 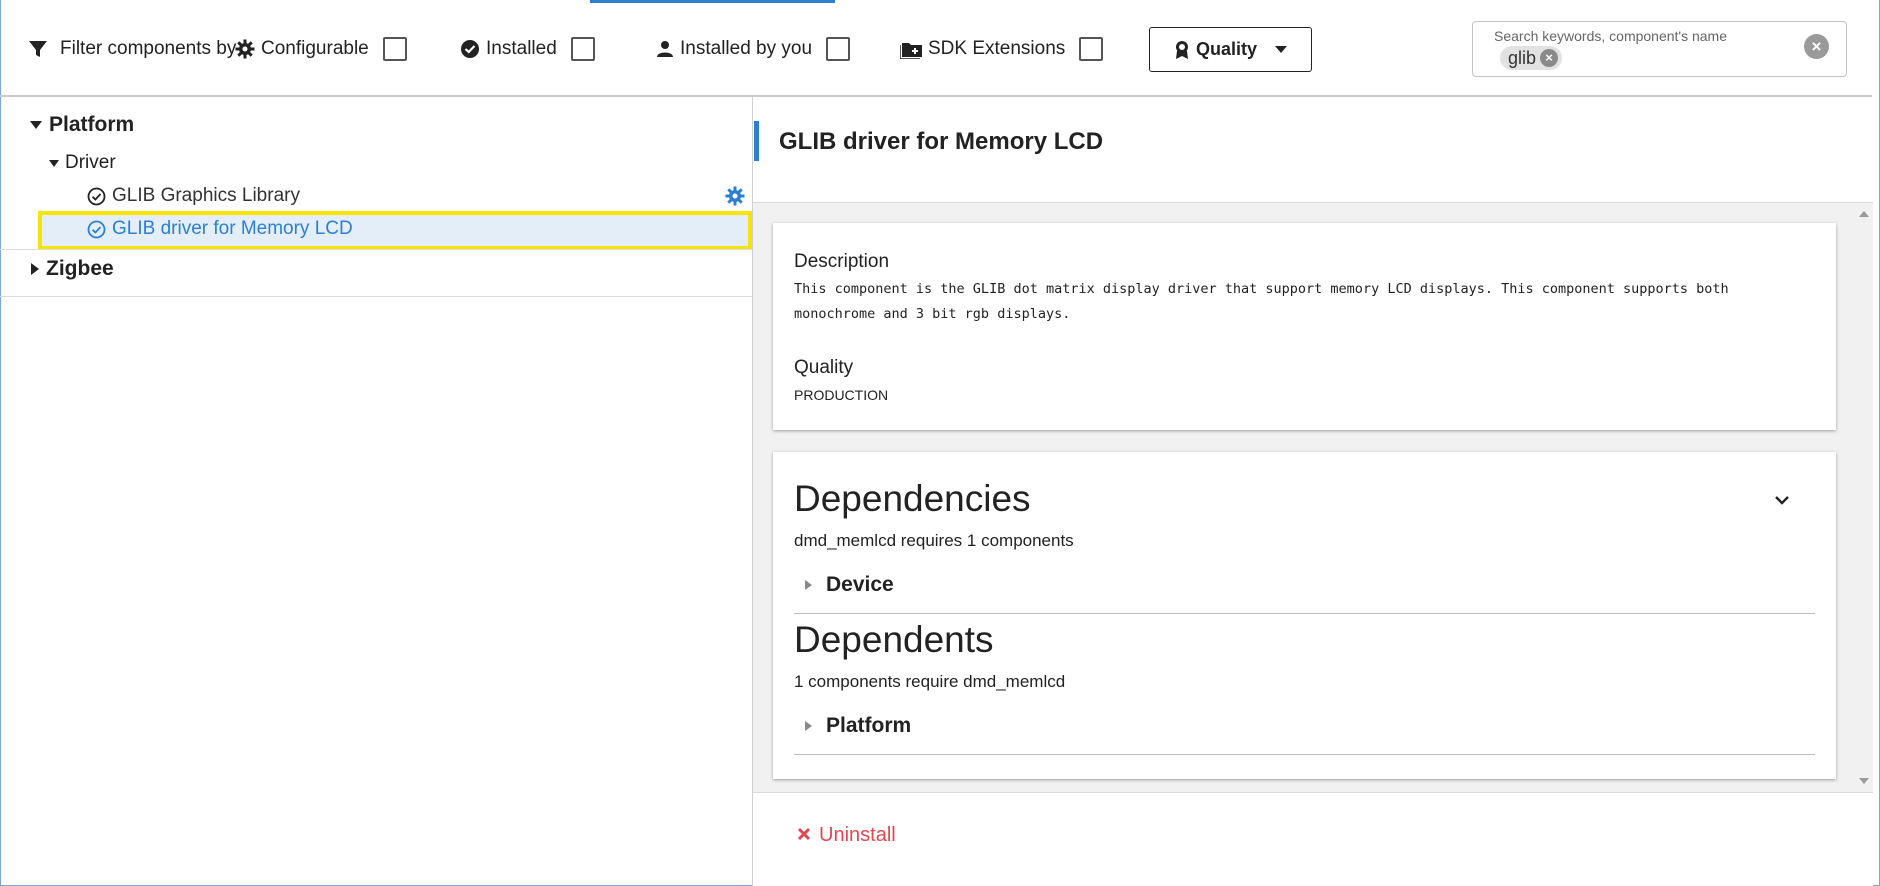 I want to click on uninstall-button: Uninstall, so click(x=846, y=835).